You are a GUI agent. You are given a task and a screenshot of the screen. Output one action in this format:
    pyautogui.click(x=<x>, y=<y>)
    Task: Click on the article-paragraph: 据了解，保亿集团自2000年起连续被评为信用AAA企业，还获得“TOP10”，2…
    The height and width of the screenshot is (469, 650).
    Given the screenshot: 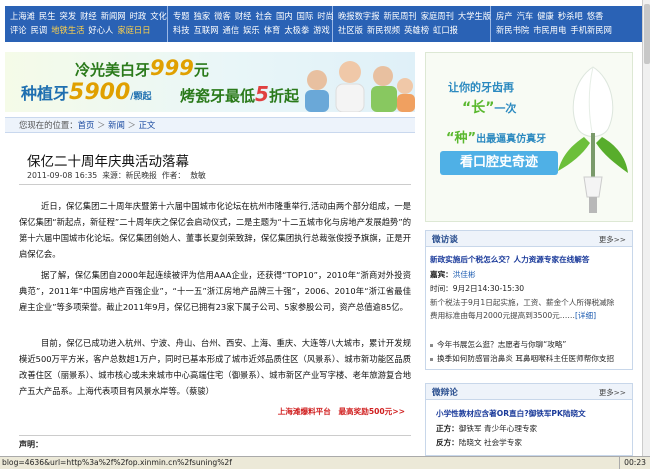 What is the action you would take?
    pyautogui.click(x=215, y=291)
    